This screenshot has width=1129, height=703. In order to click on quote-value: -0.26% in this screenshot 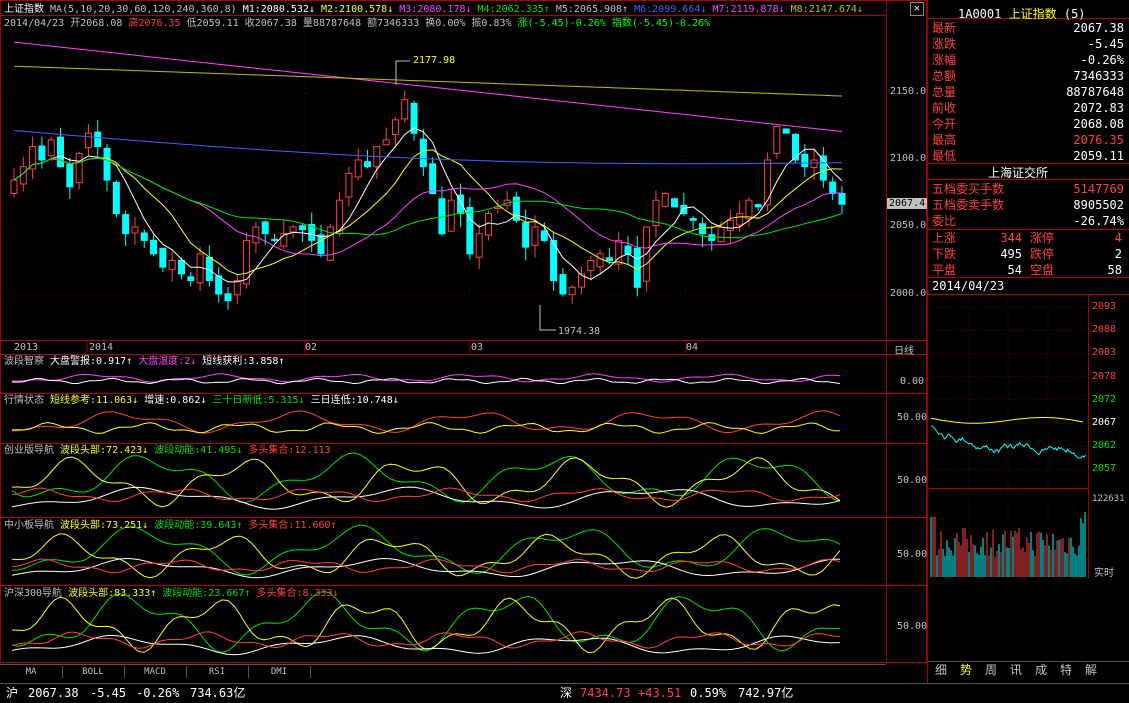, I will do `click(1102, 60)`.